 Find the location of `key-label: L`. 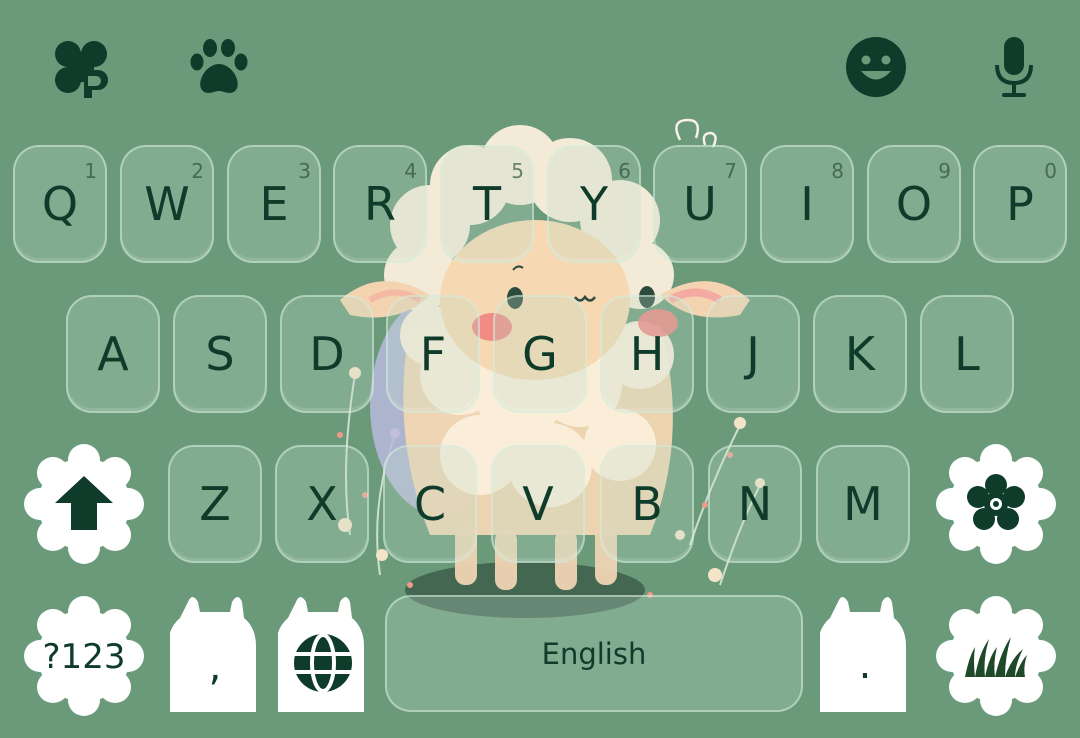

key-label: L is located at coordinates (967, 354).